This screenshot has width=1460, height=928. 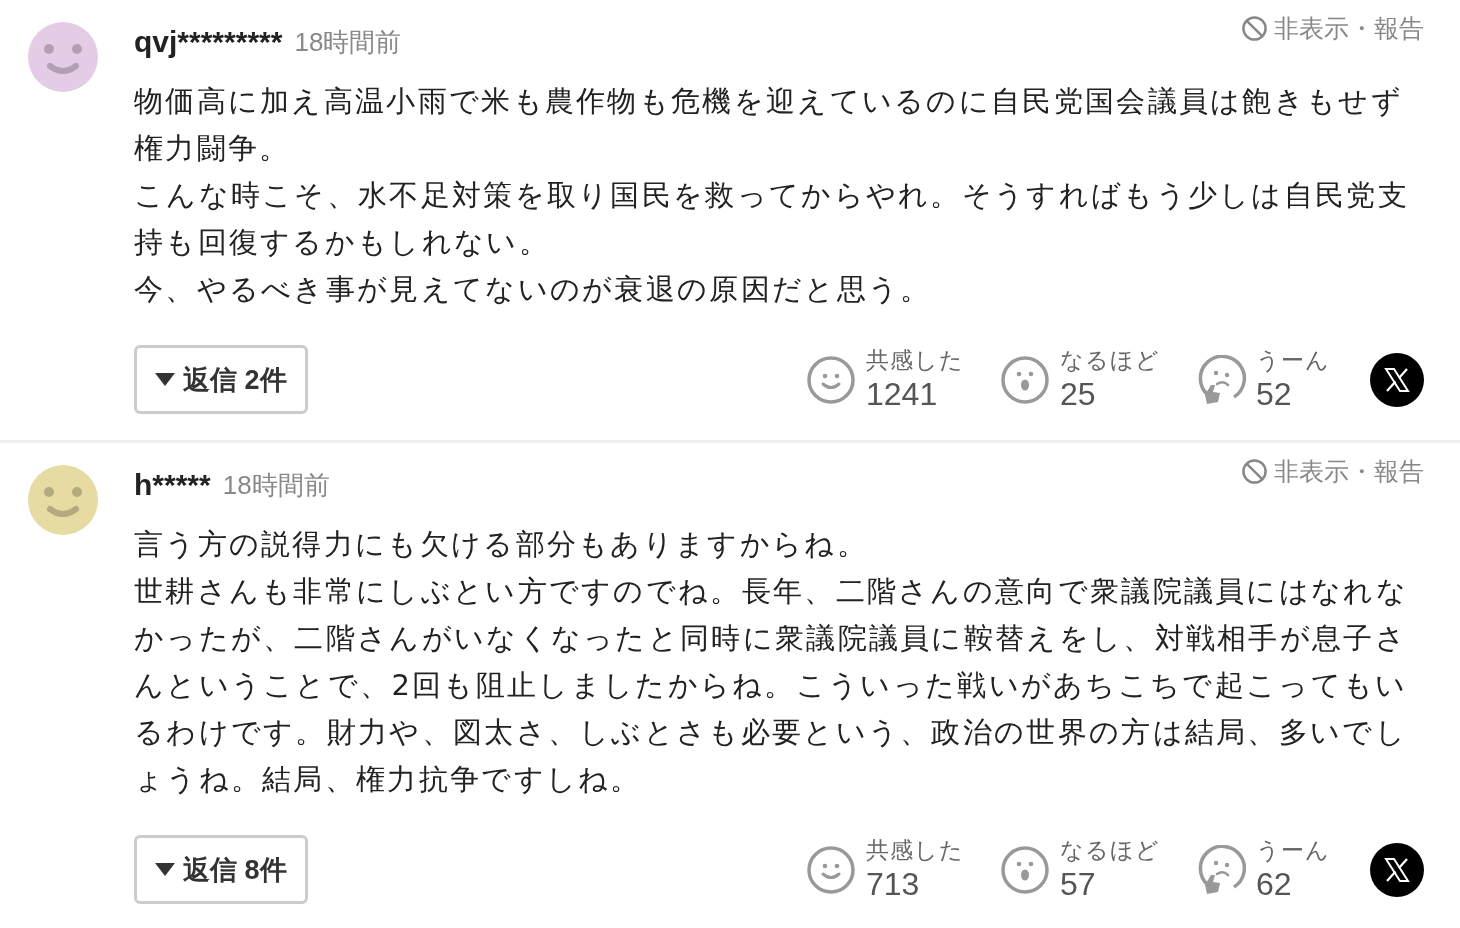 What do you see at coordinates (221, 869) in the screenshot?
I see `replies-button: 返信 8件` at bounding box center [221, 869].